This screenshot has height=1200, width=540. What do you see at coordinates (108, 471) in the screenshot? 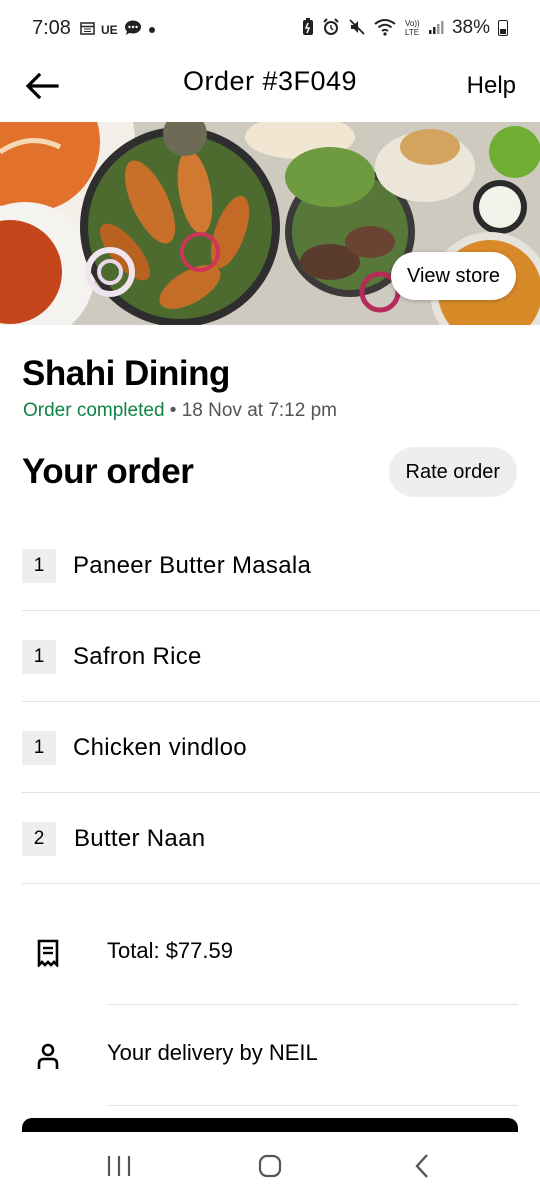
I see `your-order-heading: Your order` at bounding box center [108, 471].